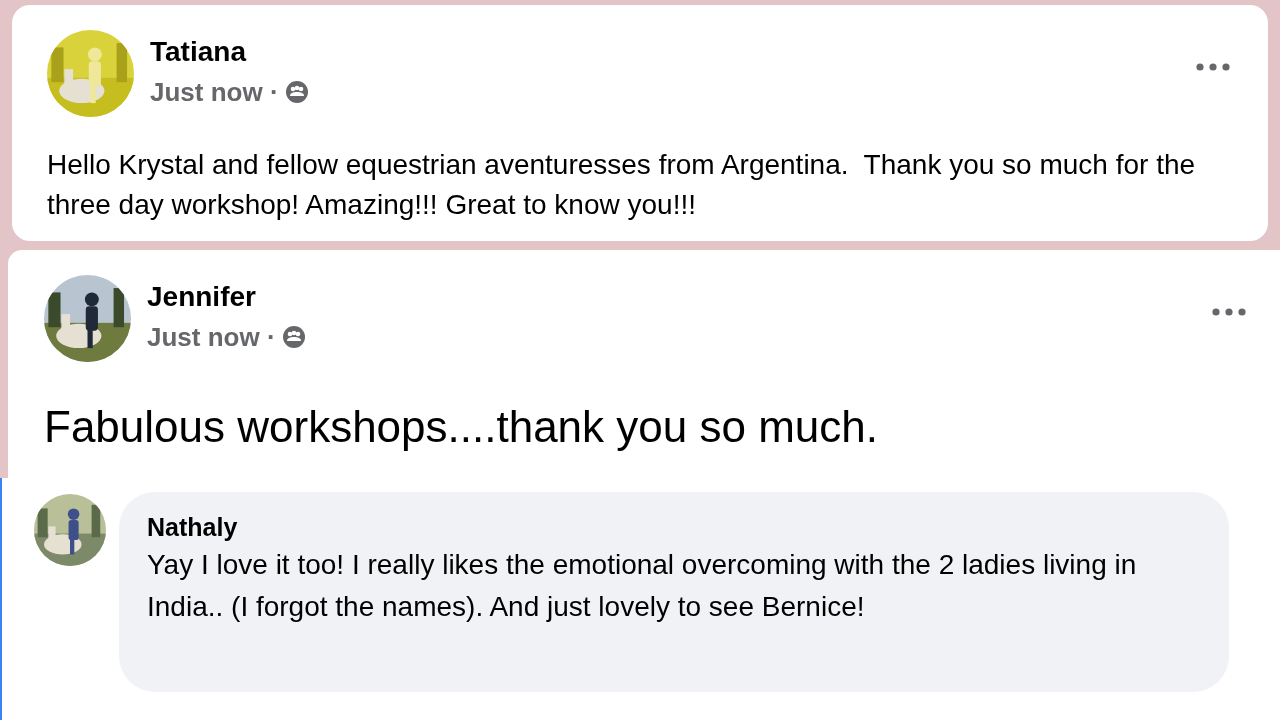  I want to click on comment-author: Nathaly, so click(688, 527).